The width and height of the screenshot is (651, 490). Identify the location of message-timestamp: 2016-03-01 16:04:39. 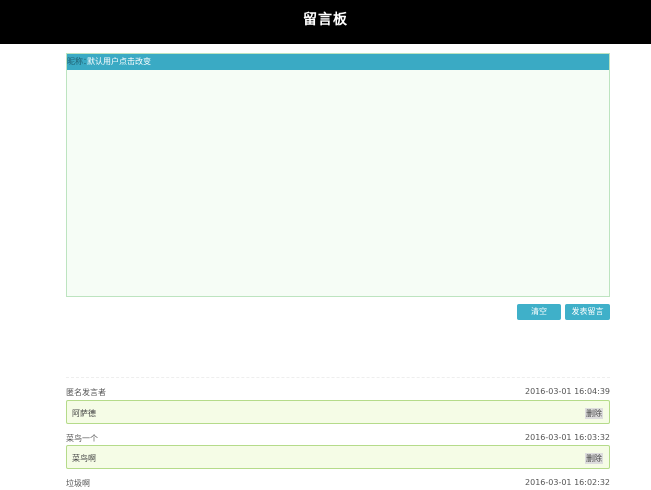
(567, 391).